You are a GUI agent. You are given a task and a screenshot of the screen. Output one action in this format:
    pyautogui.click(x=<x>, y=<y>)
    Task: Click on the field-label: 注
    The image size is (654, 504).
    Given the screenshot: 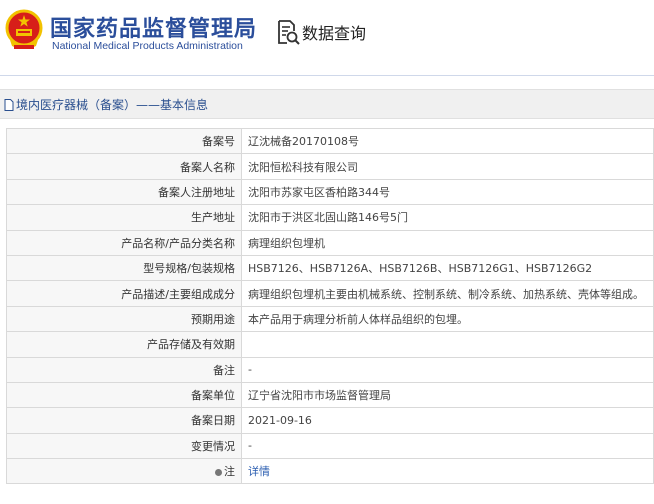 What is the action you would take?
    pyautogui.click(x=124, y=471)
    